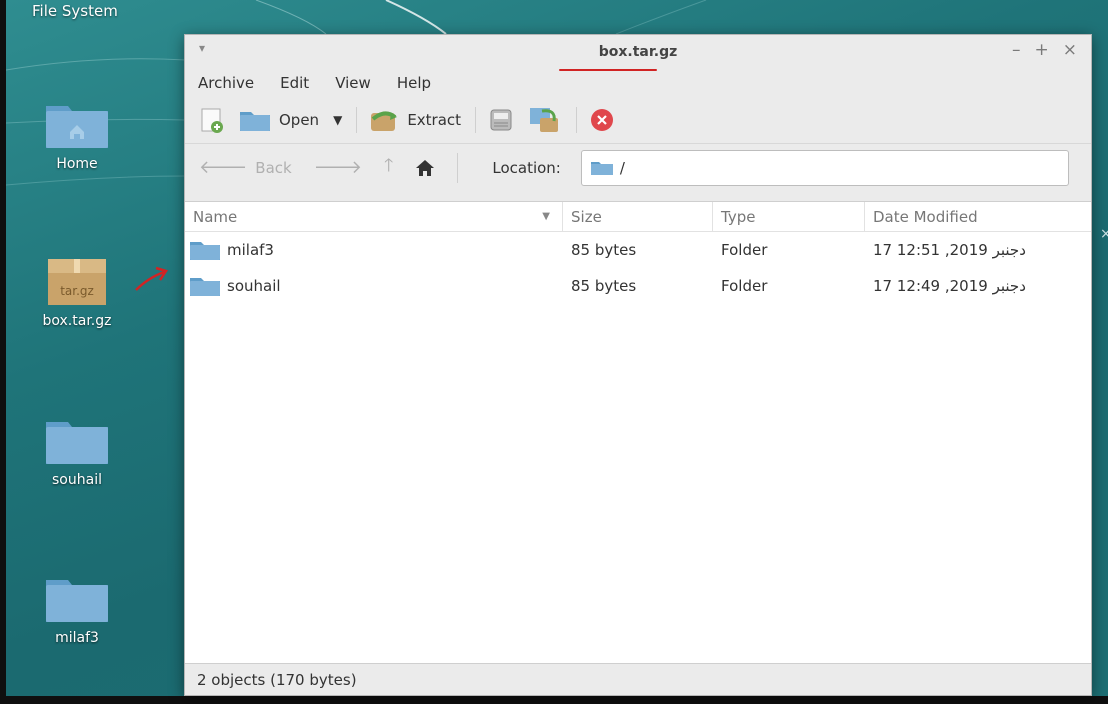  Describe the element at coordinates (294, 83) in the screenshot. I see `menu-edit: Edit` at that location.